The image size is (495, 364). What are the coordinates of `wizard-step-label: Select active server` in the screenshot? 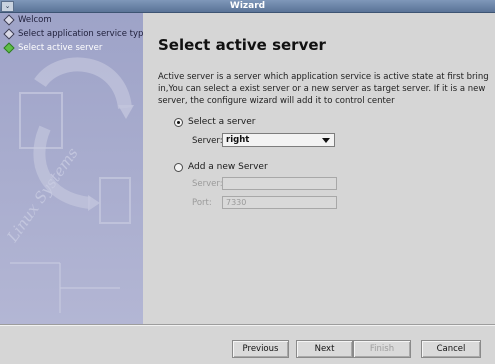 It's located at (60, 48).